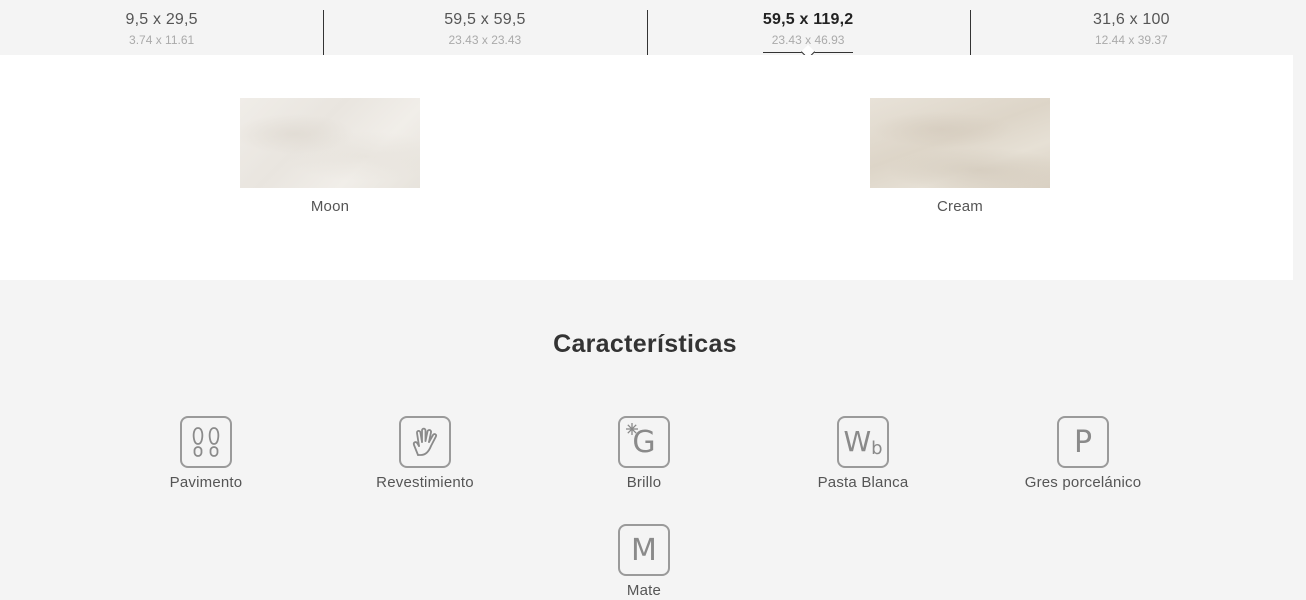 The width and height of the screenshot is (1306, 600). I want to click on feature-revestimiento: Revestimiento, so click(425, 453).